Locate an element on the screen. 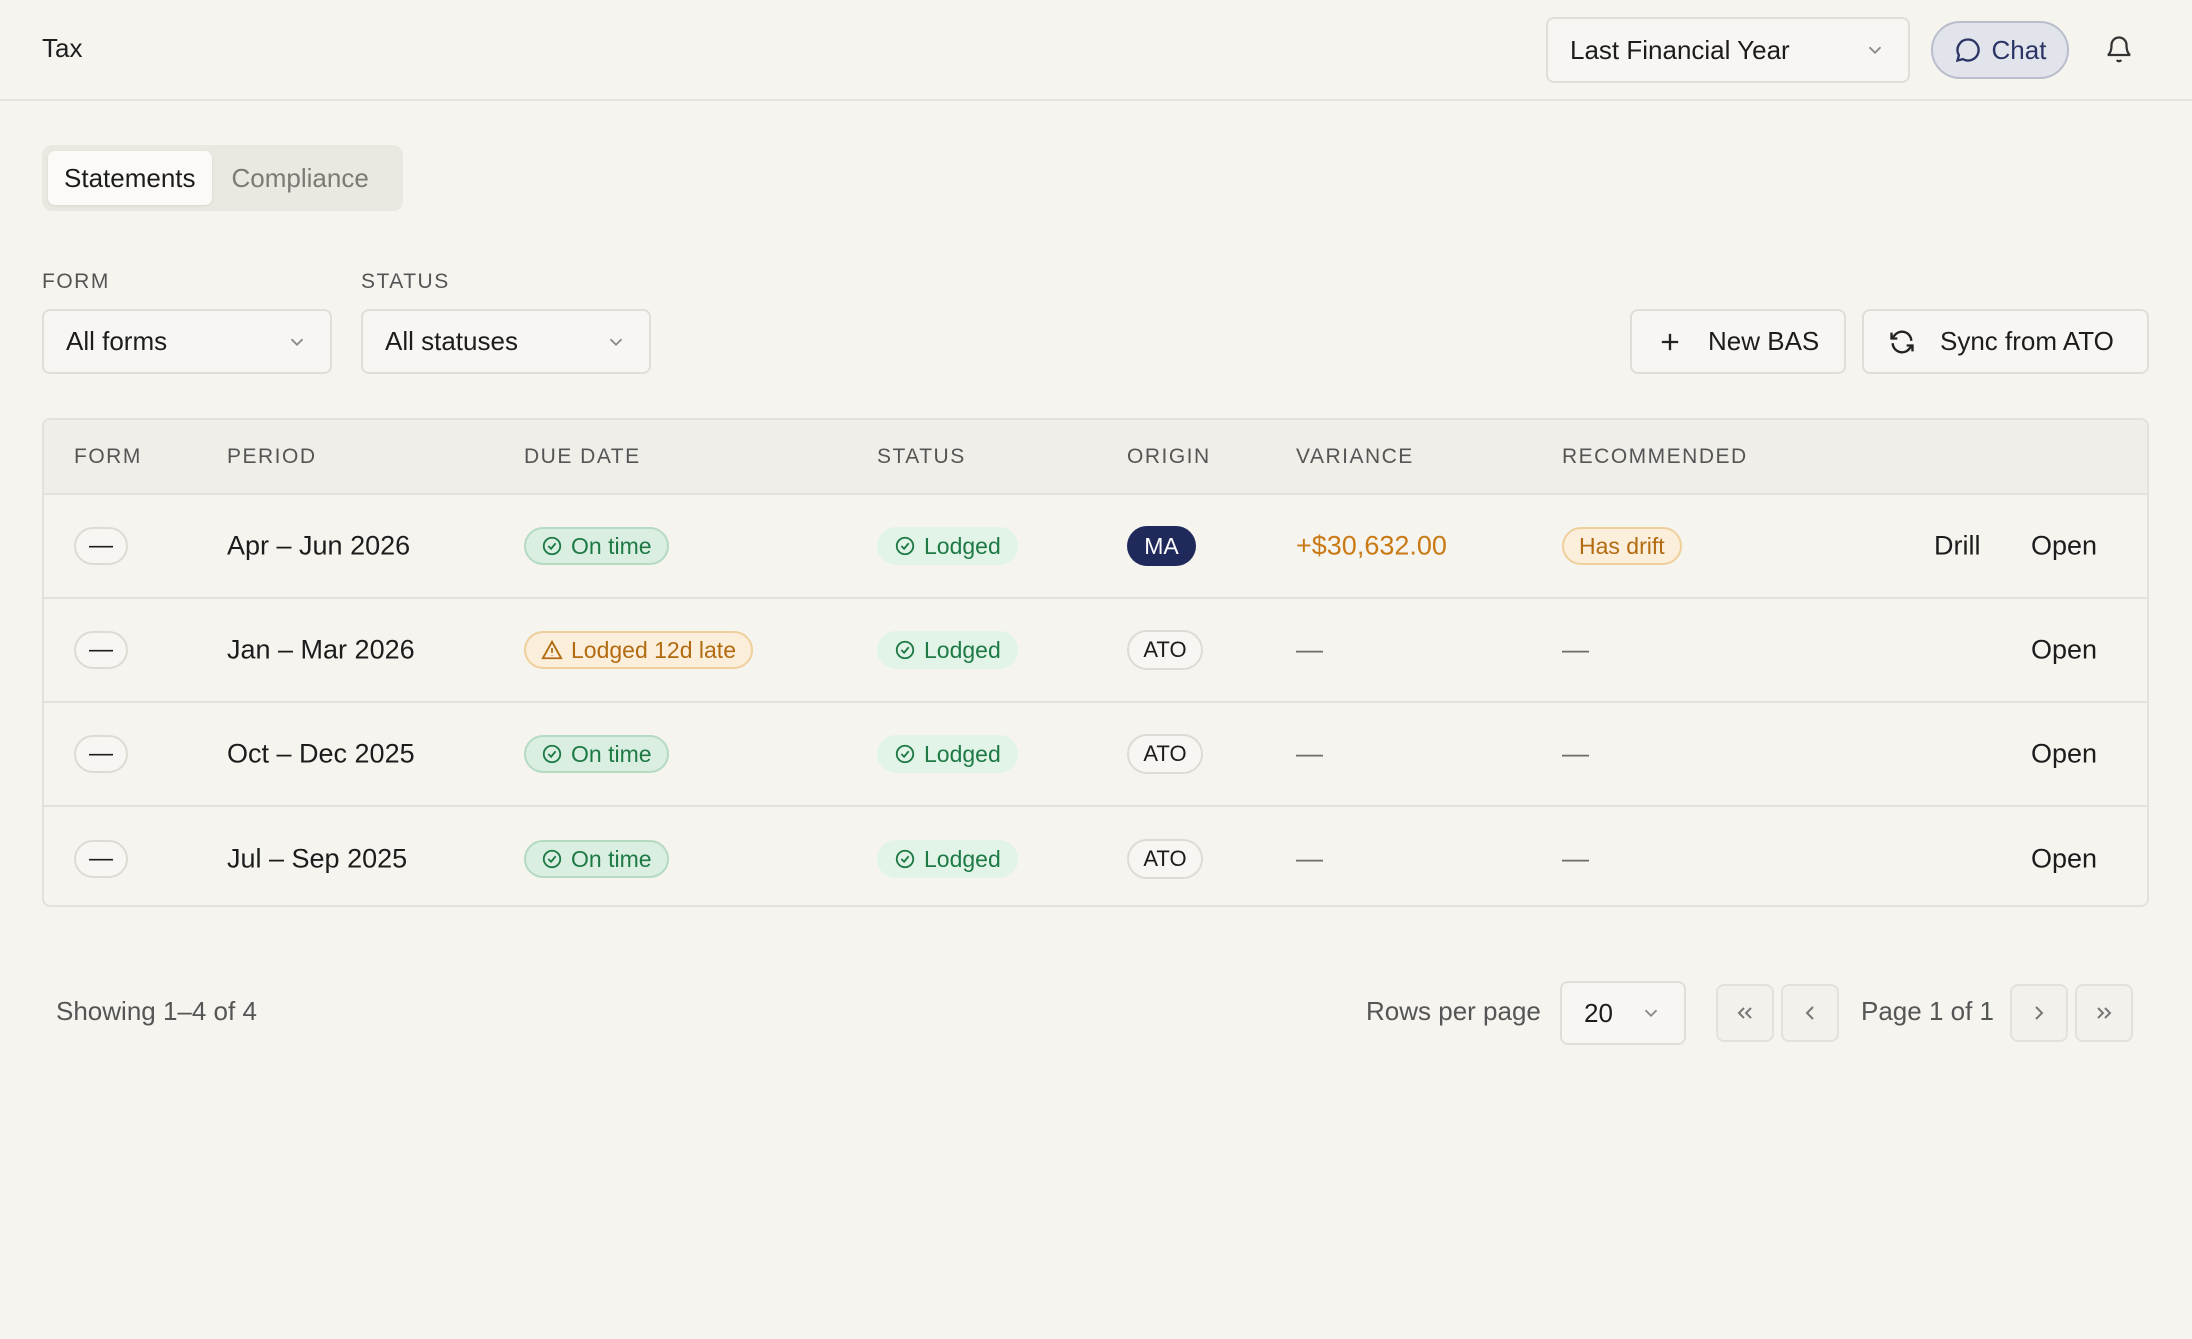  warning-triangle-icon is located at coordinates (552, 649).